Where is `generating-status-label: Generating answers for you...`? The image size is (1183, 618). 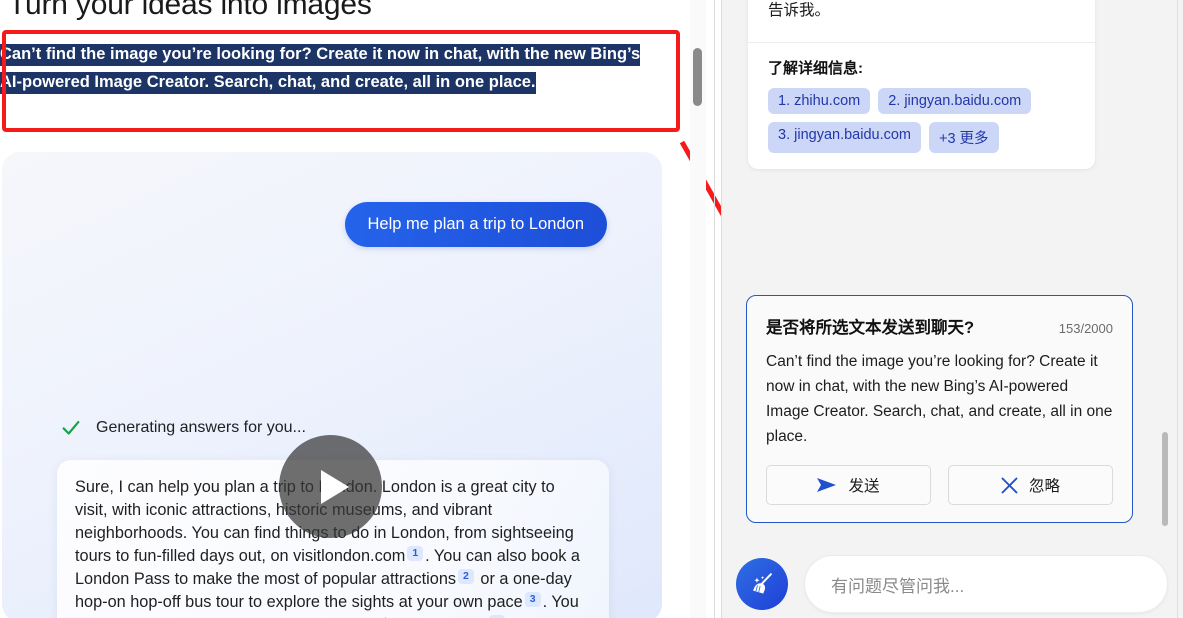 generating-status-label: Generating answers for you... is located at coordinates (201, 427).